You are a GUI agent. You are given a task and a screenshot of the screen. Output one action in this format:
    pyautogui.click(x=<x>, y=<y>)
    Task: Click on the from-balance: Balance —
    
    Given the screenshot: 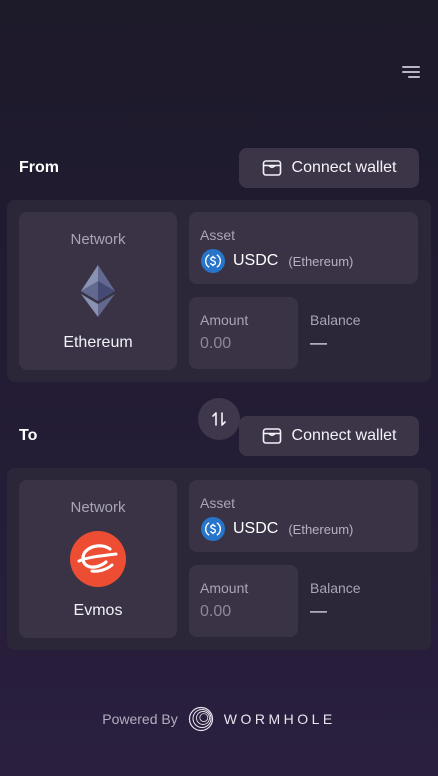 What is the action you would take?
    pyautogui.click(x=365, y=333)
    